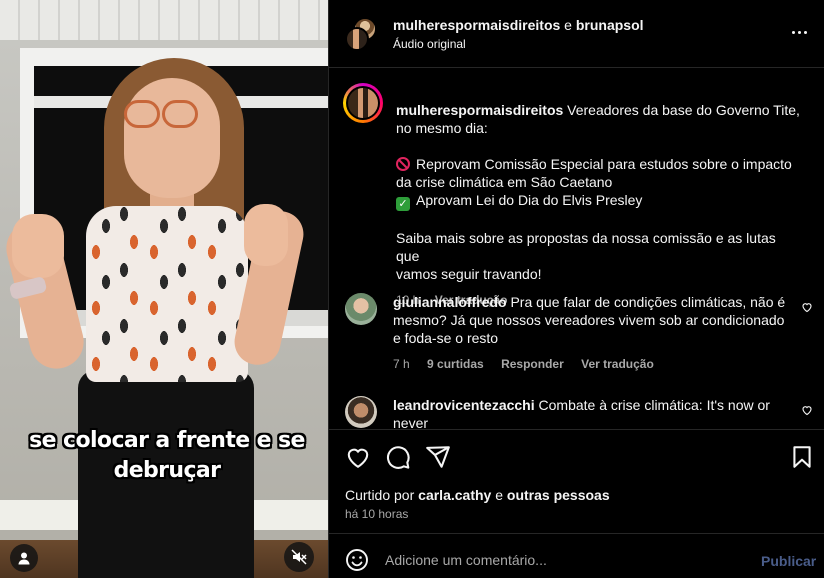 Image resolution: width=824 pixels, height=578 pixels. I want to click on collab-avatars, so click(361, 34).